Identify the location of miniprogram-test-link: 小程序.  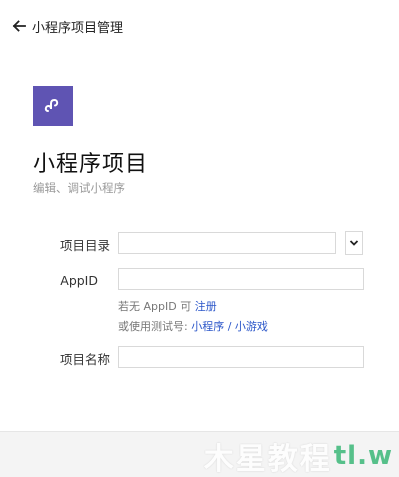
(207, 326).